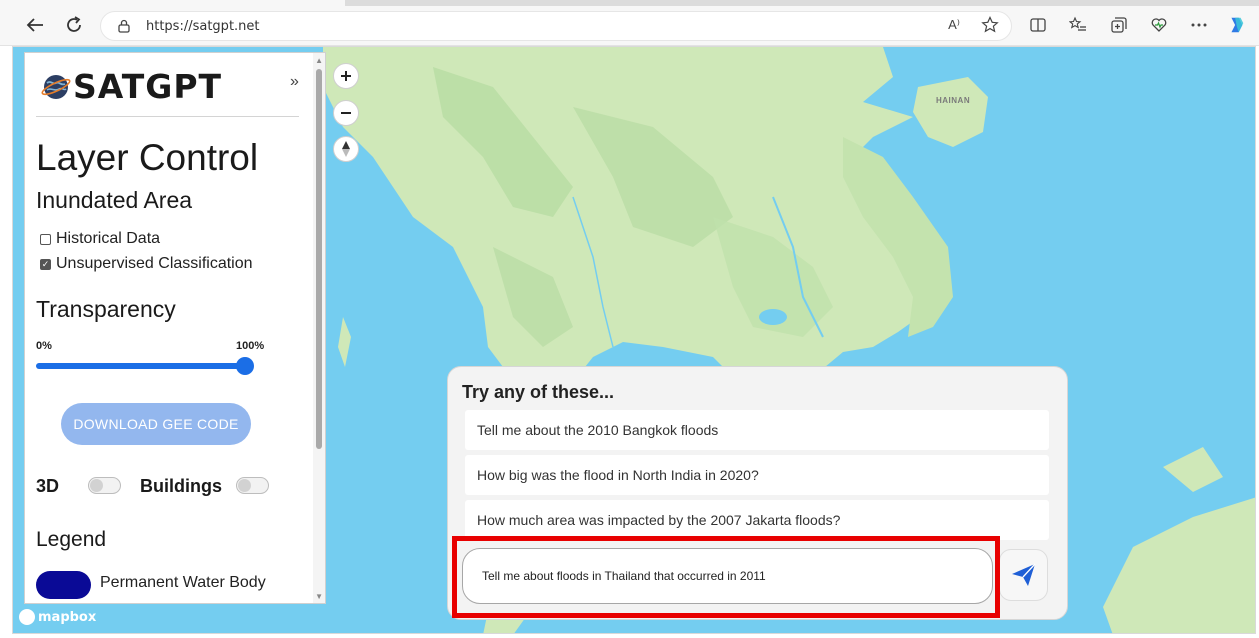  Describe the element at coordinates (45, 239) in the screenshot. I see `checkbox-unchecked` at that location.